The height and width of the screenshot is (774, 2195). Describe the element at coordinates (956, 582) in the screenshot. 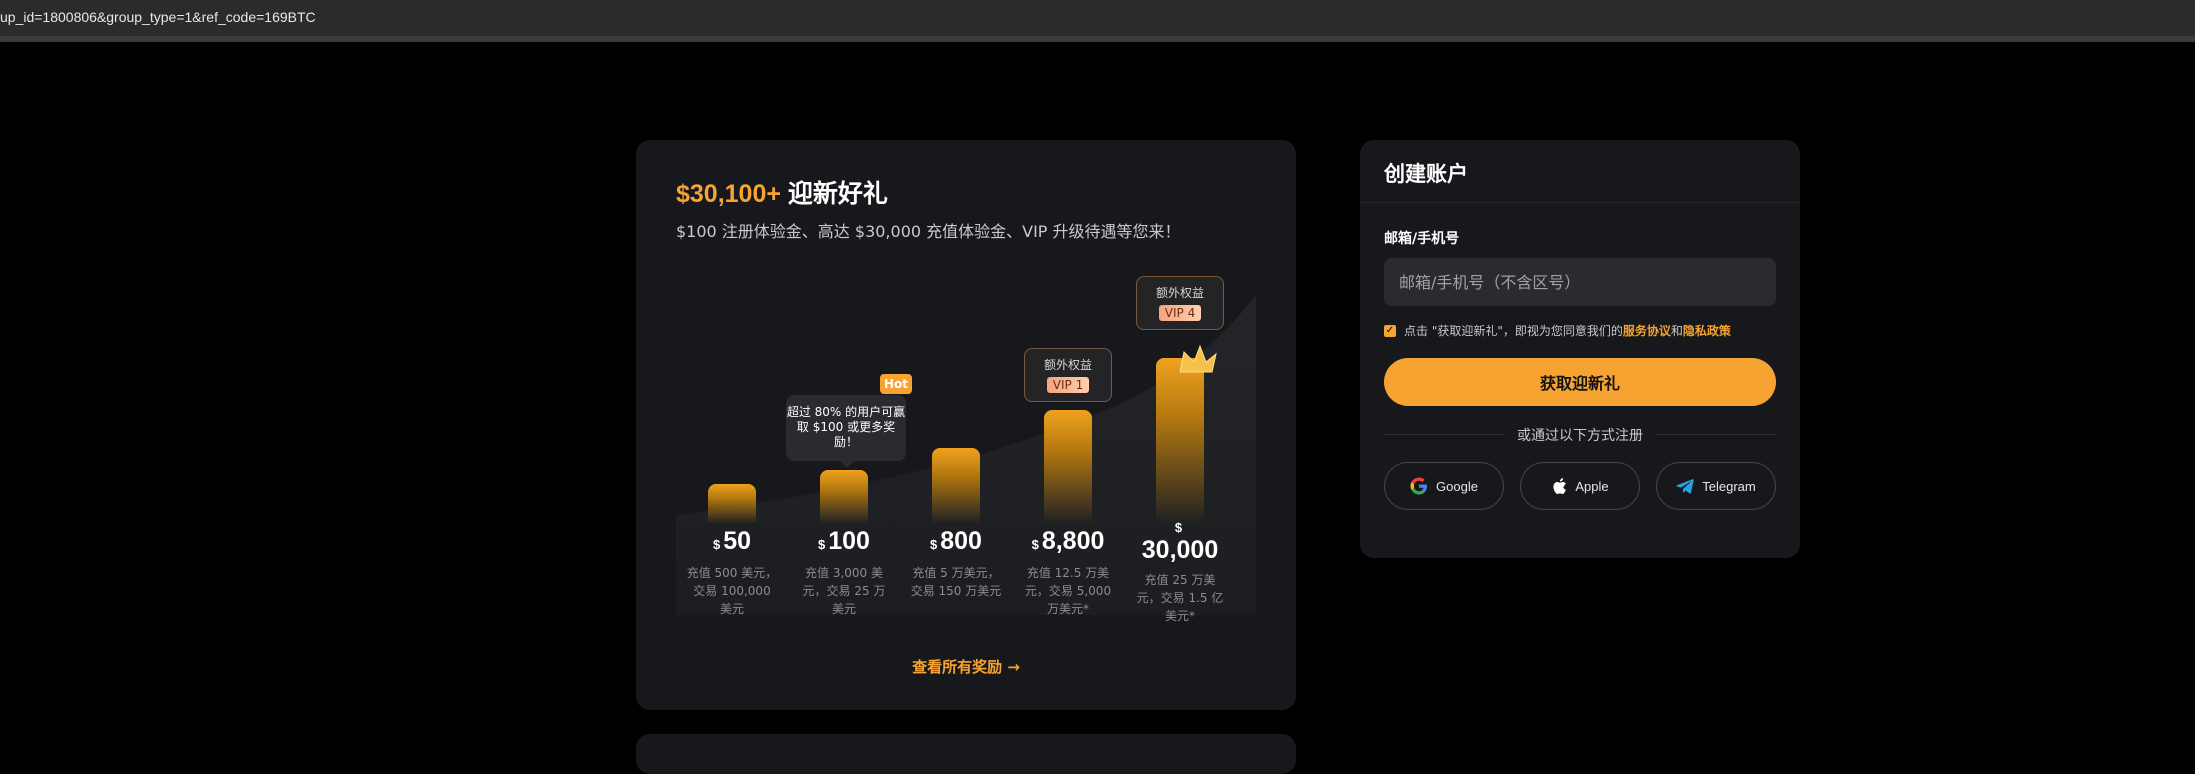

I see `tier-3-desc: 充值 5 万美元，交易 150 万美元` at that location.